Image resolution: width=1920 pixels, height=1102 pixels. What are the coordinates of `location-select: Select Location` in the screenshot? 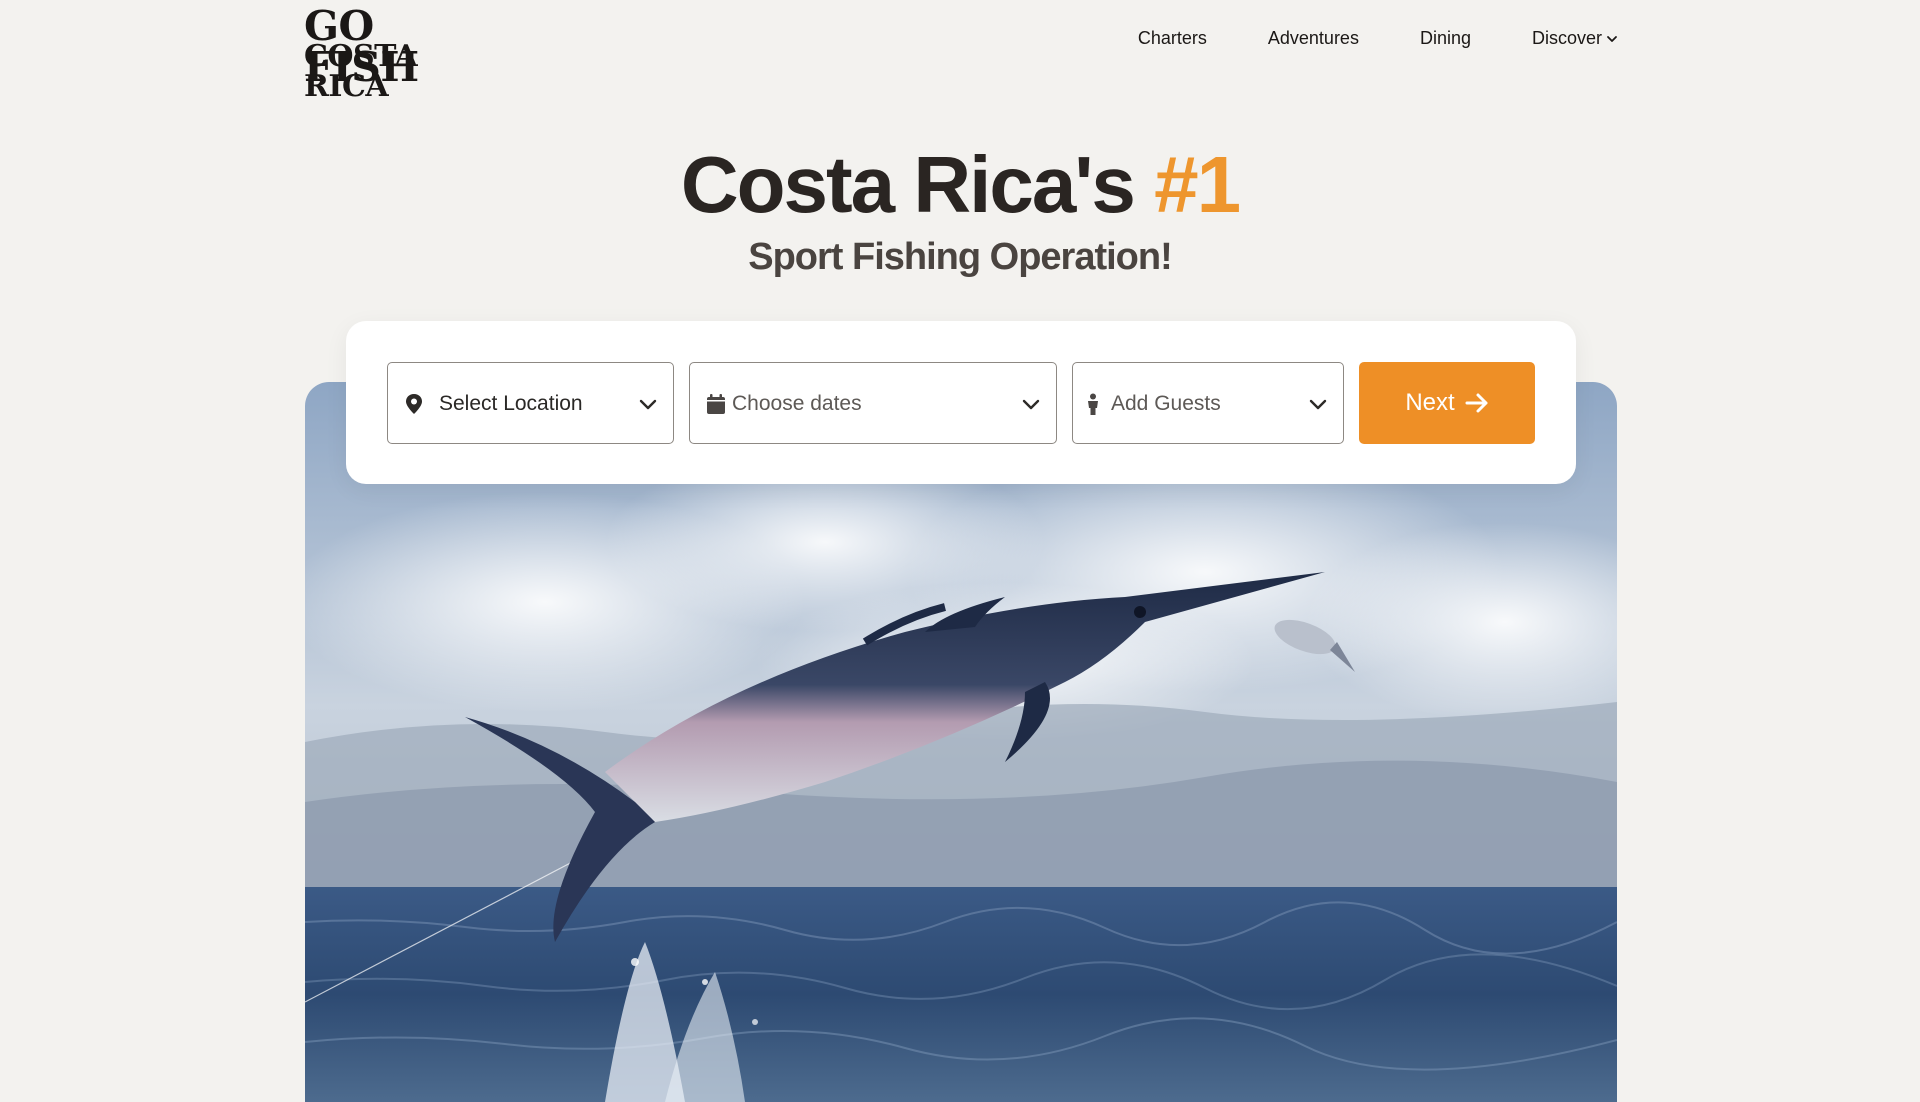 It's located at (530, 403).